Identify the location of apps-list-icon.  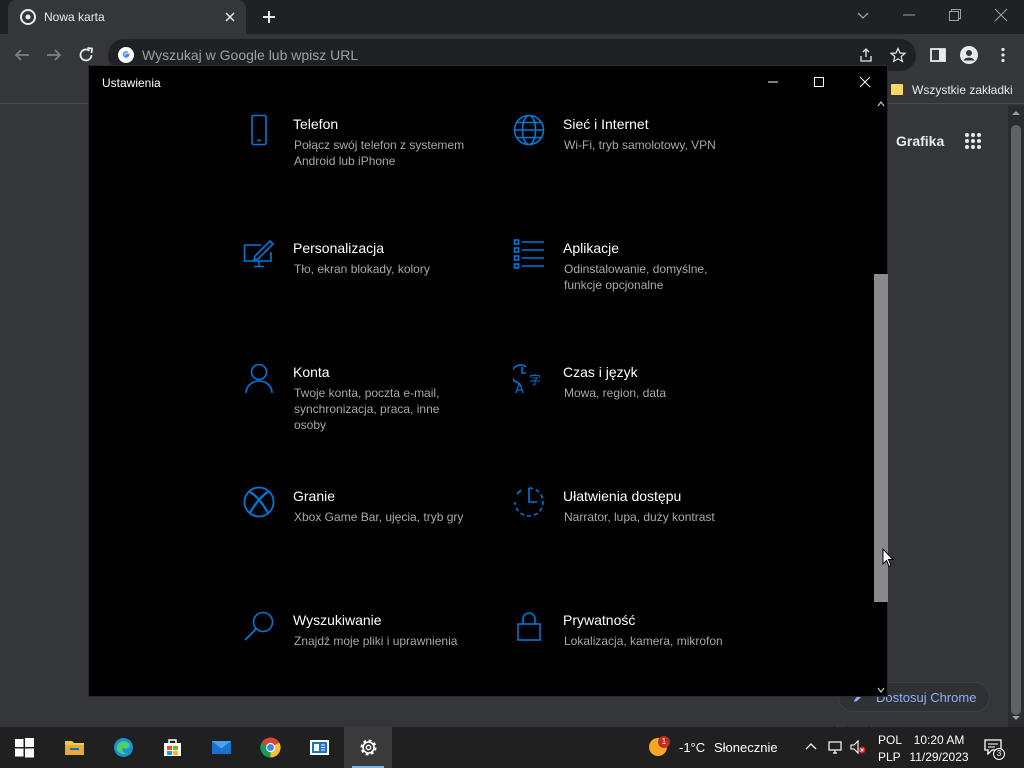
(528, 254).